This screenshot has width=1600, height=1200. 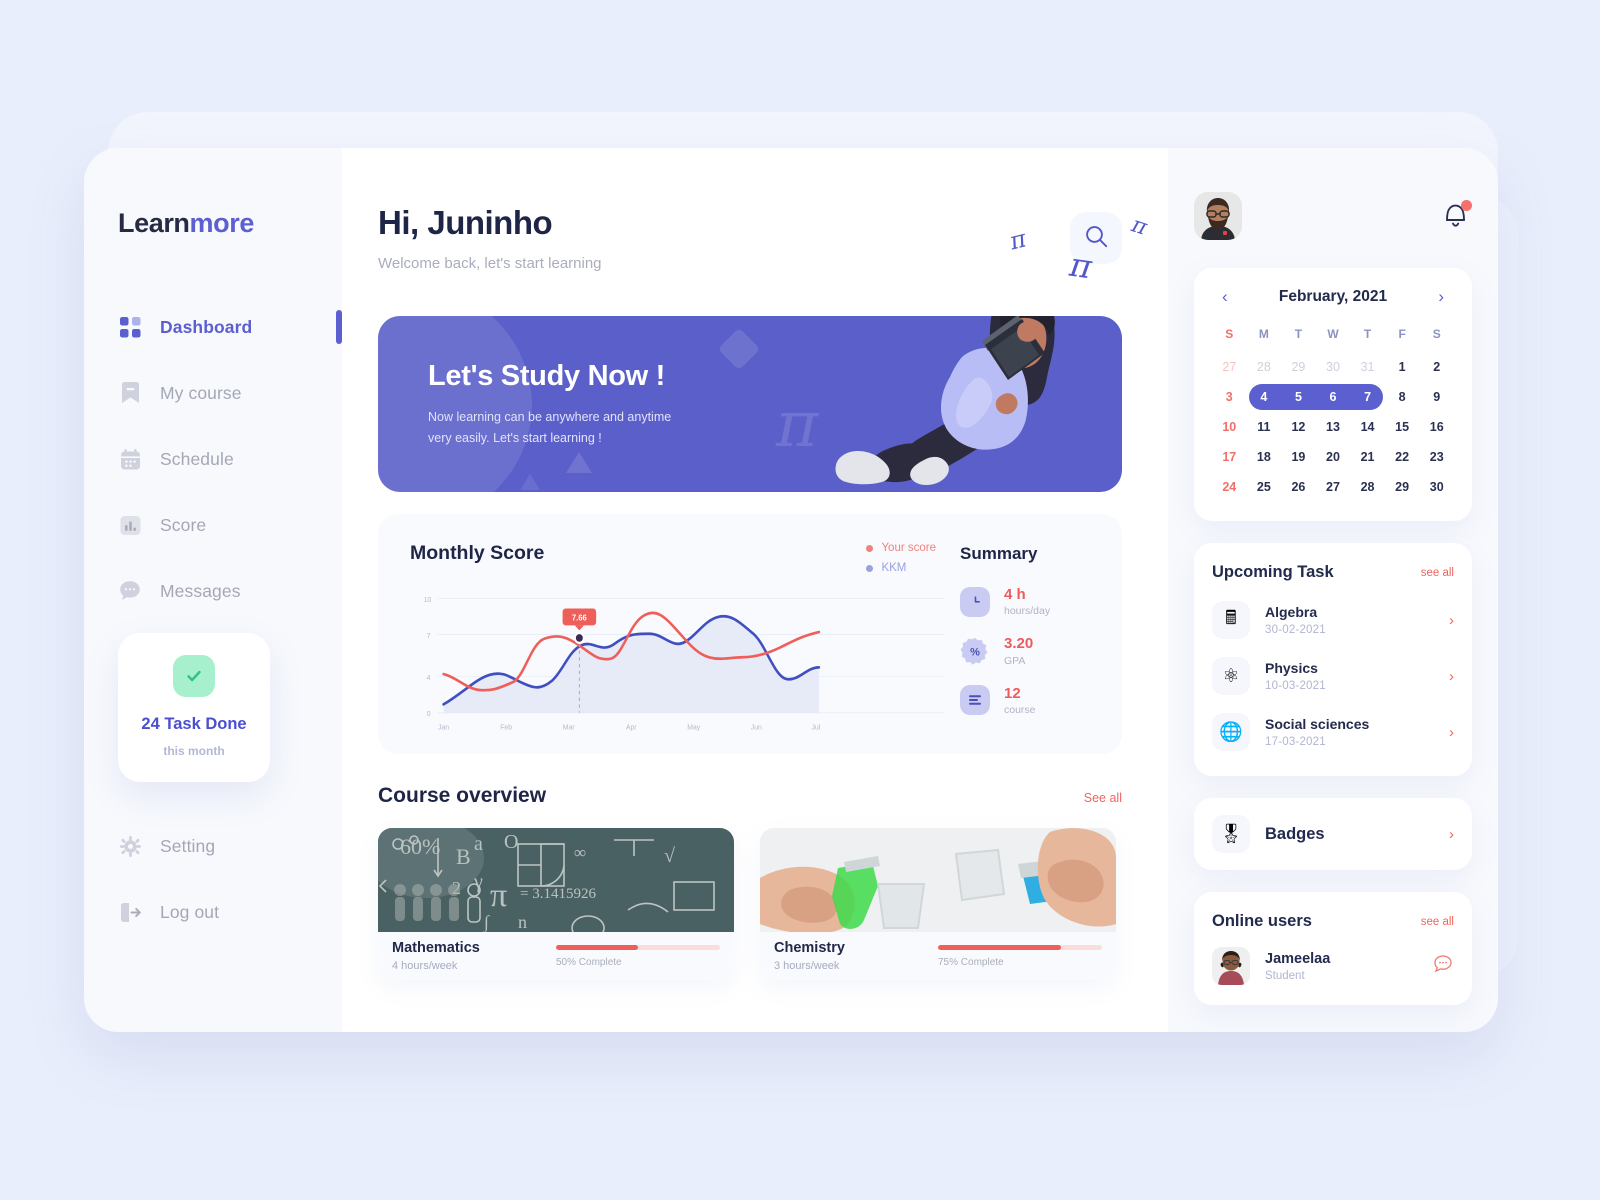 I want to click on calendar-day: 25, so click(x=1264, y=487).